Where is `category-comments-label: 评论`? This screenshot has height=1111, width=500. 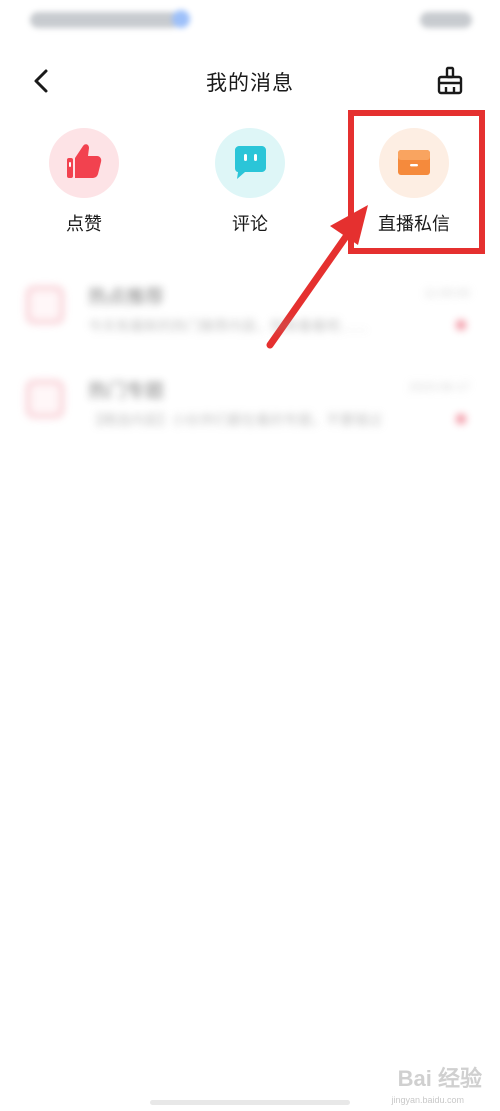
category-comments-label: 评论 is located at coordinates (250, 224).